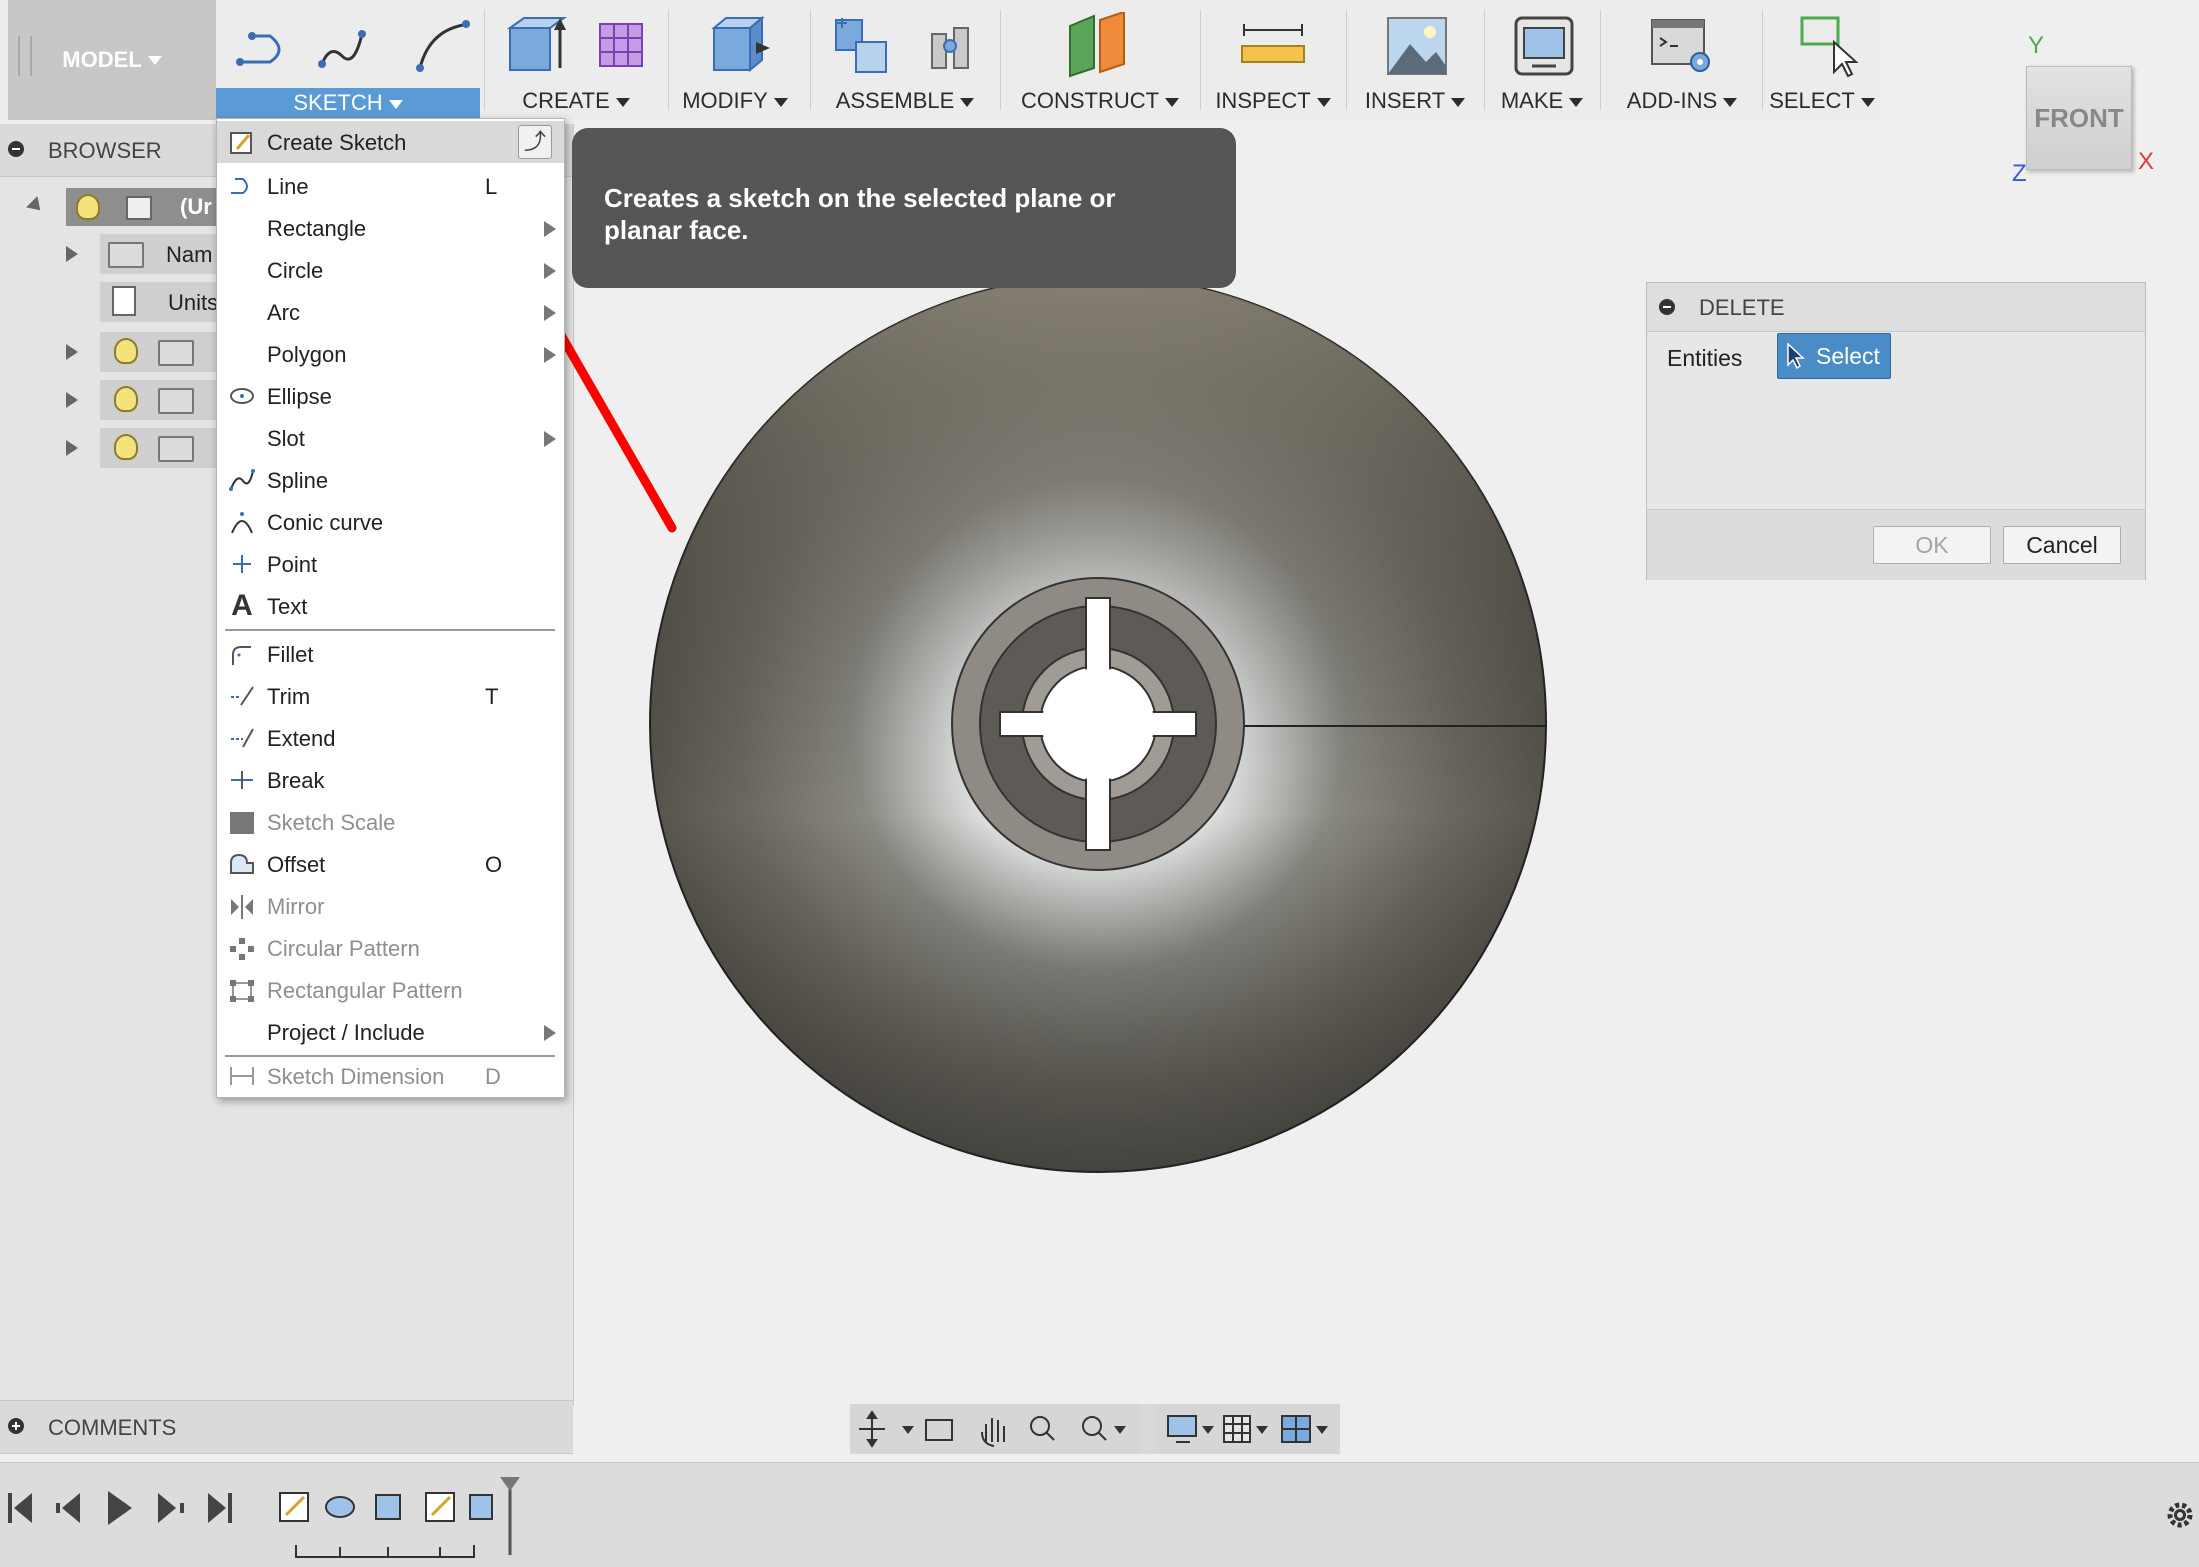 The image size is (2199, 1567). I want to click on settings-gear-icon, so click(2180, 1515).